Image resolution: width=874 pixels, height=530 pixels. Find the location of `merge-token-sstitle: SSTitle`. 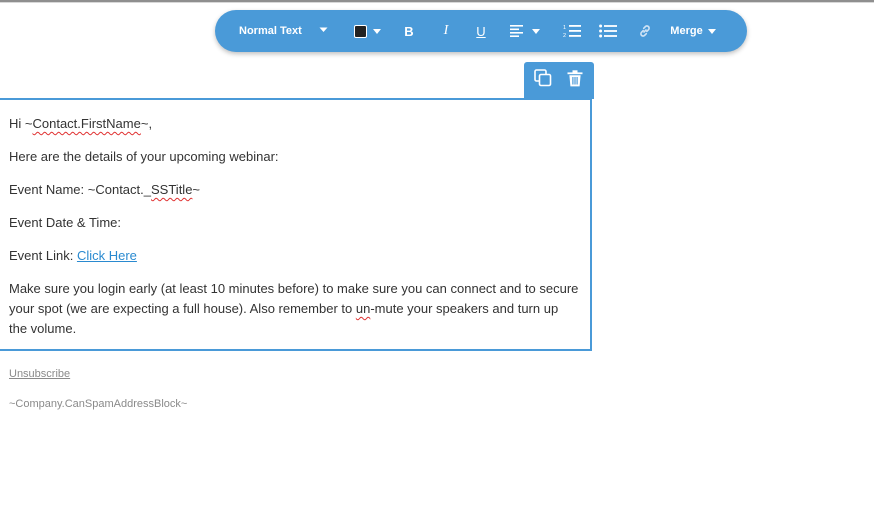

merge-token-sstitle: SSTitle is located at coordinates (172, 189).